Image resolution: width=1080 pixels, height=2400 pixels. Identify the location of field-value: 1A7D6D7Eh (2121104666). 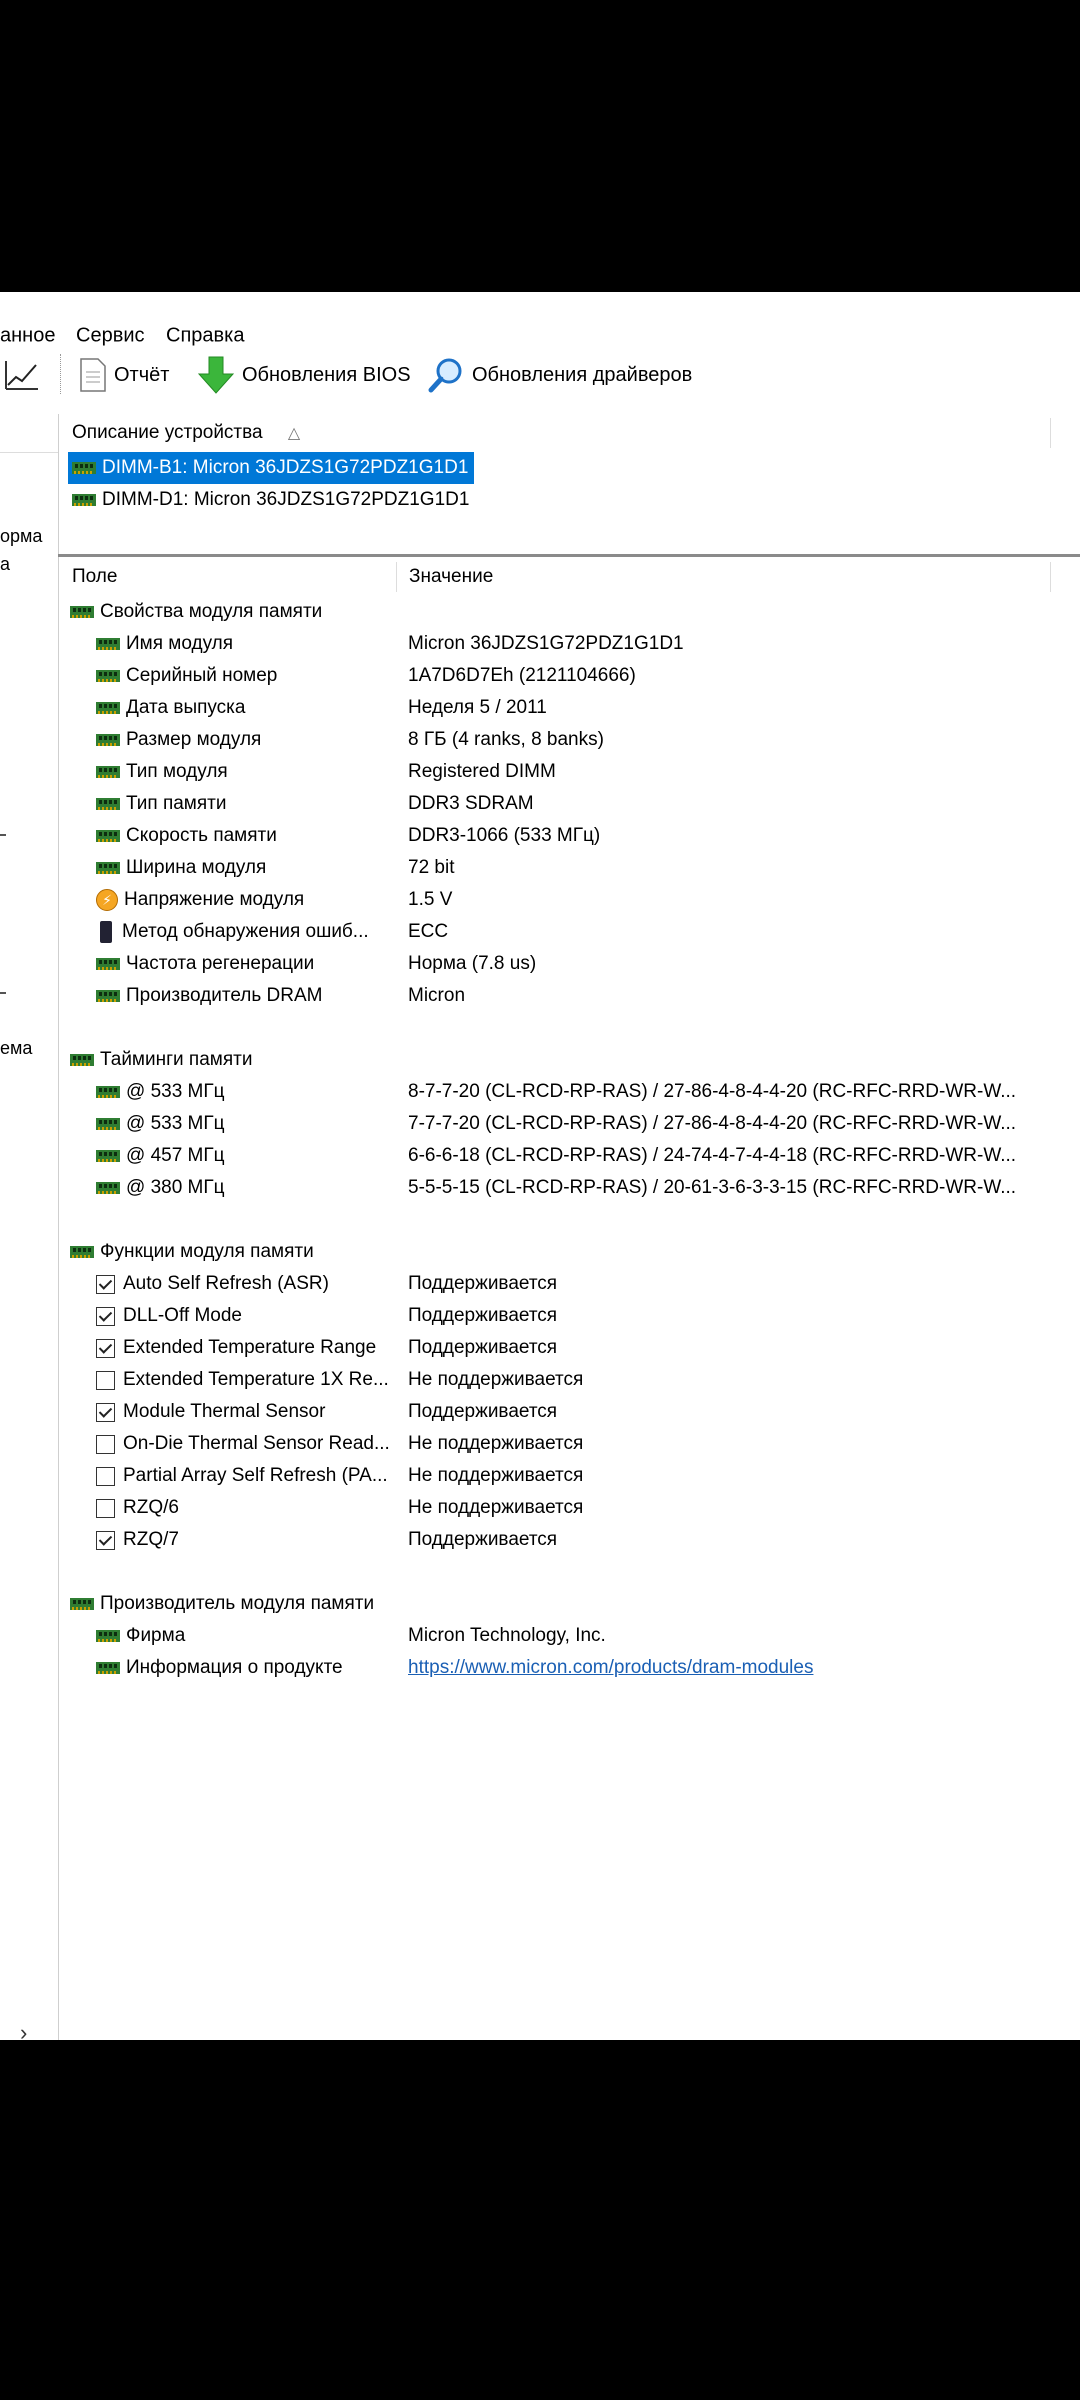
(522, 675).